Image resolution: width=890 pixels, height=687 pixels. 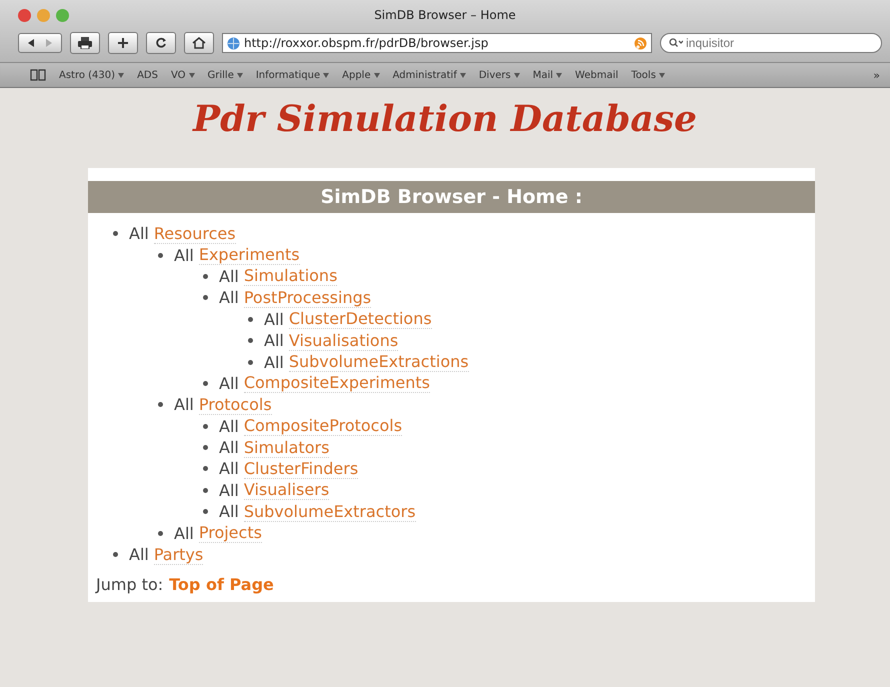 What do you see at coordinates (249, 255) in the screenshot?
I see `category-link: Experiments` at bounding box center [249, 255].